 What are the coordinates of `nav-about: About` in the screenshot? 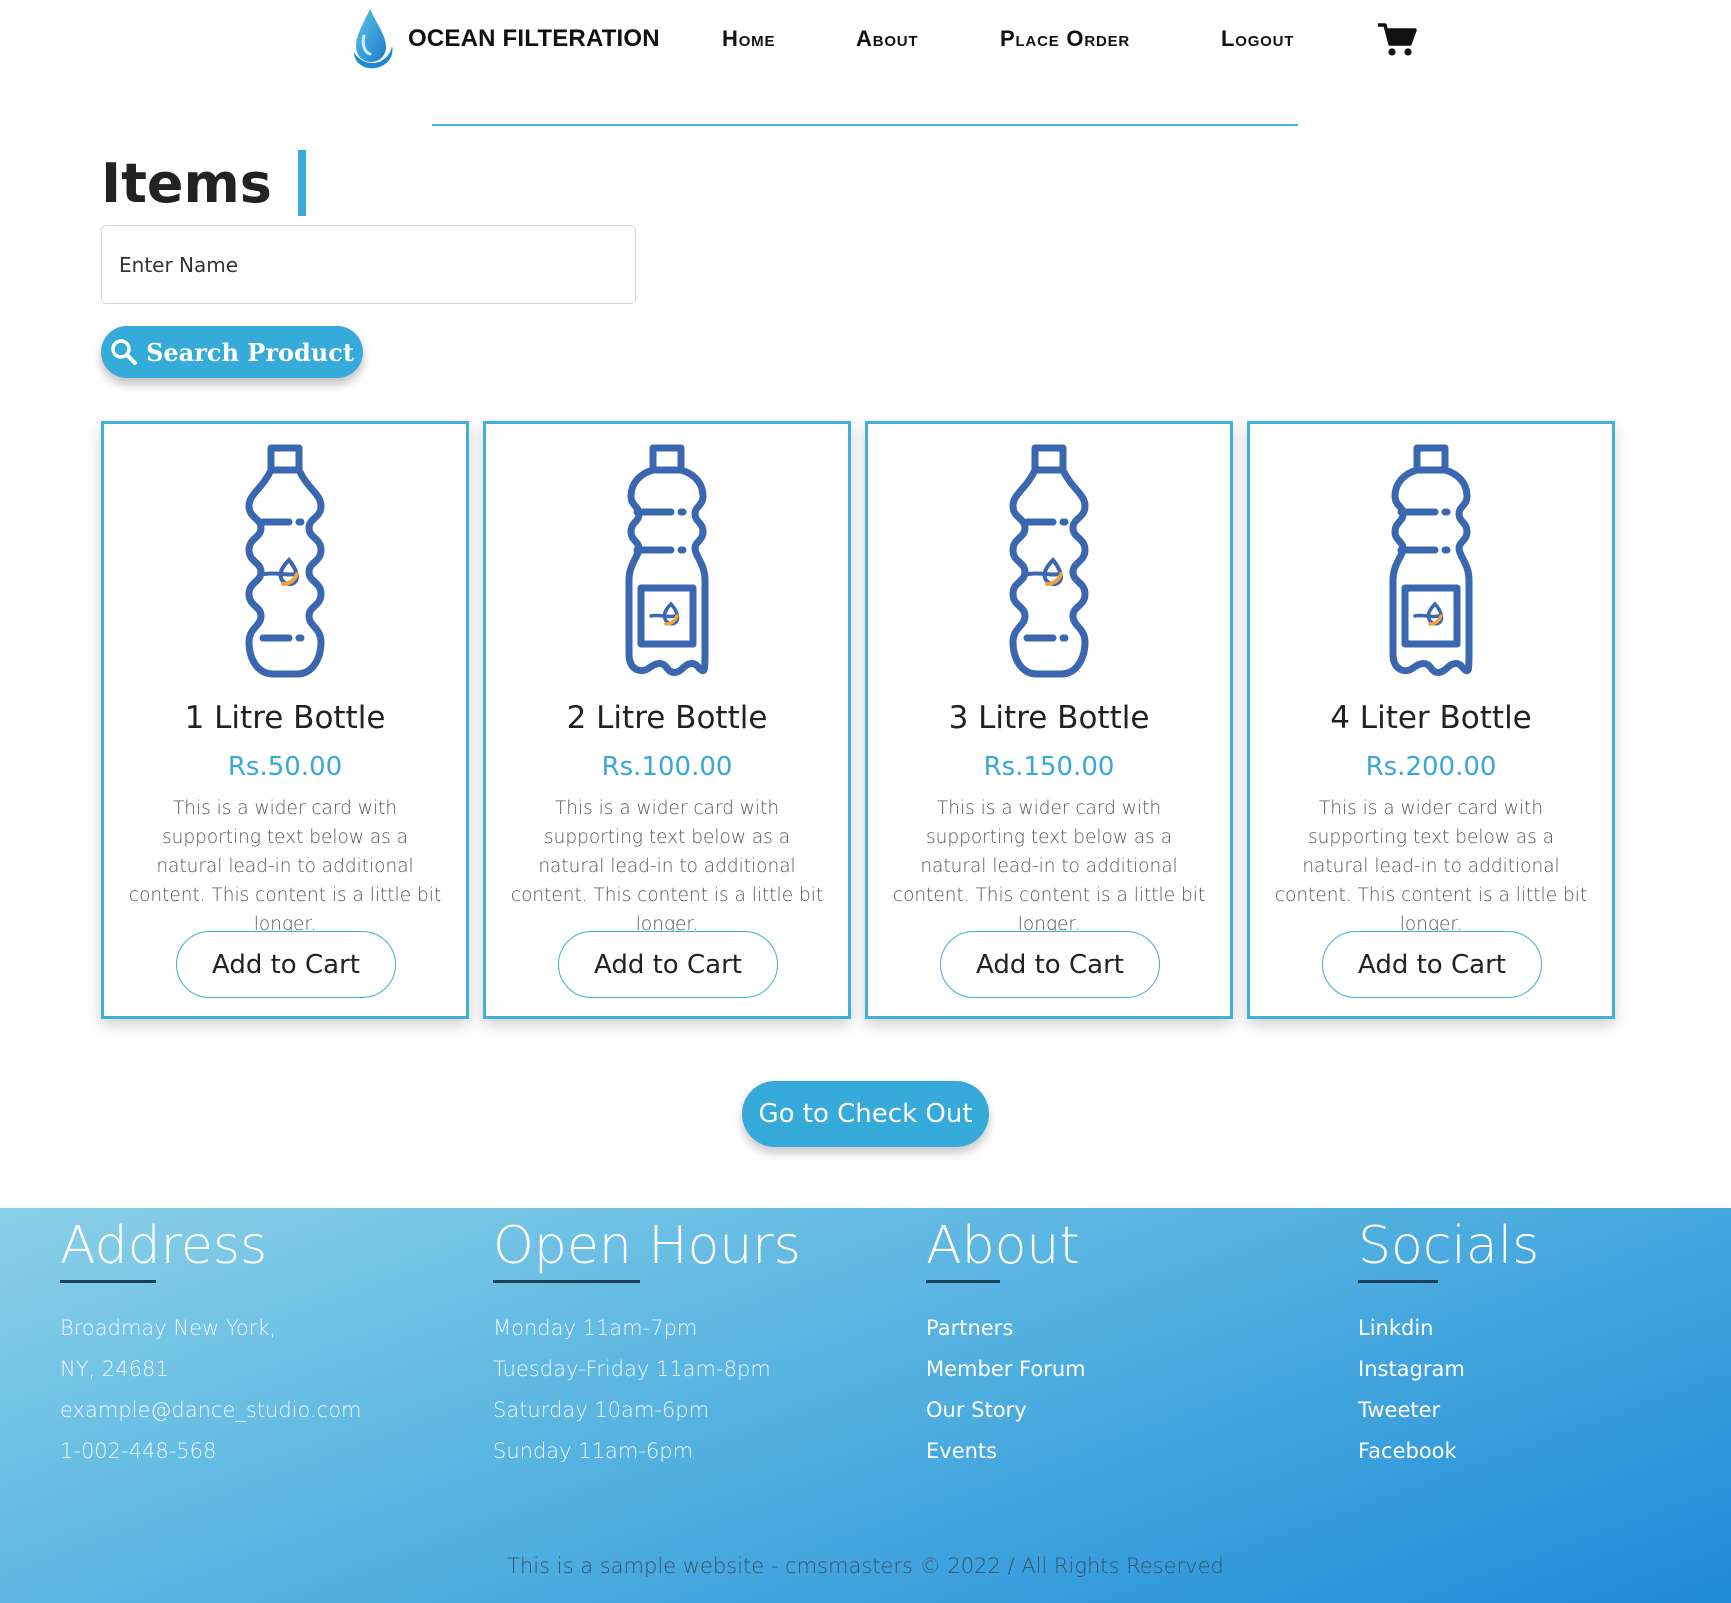 It's located at (887, 39).